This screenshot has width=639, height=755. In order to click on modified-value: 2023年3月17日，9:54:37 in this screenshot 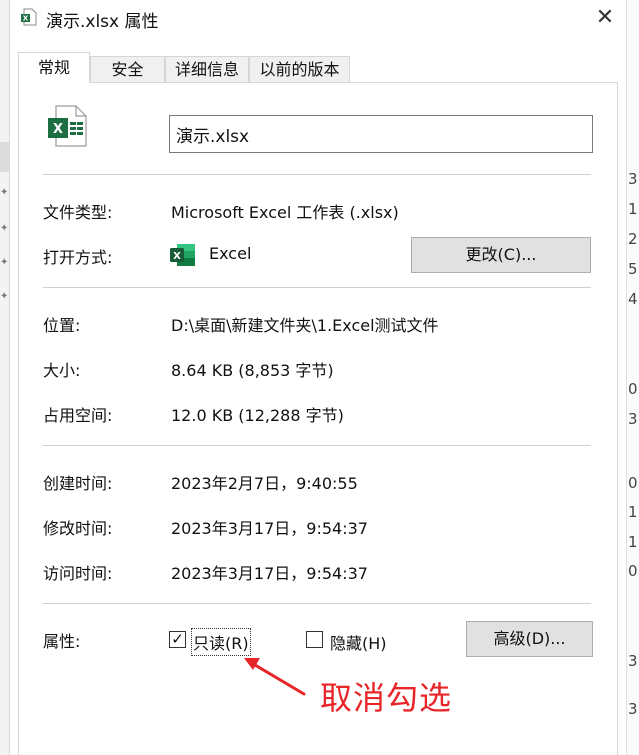, I will do `click(269, 528)`.